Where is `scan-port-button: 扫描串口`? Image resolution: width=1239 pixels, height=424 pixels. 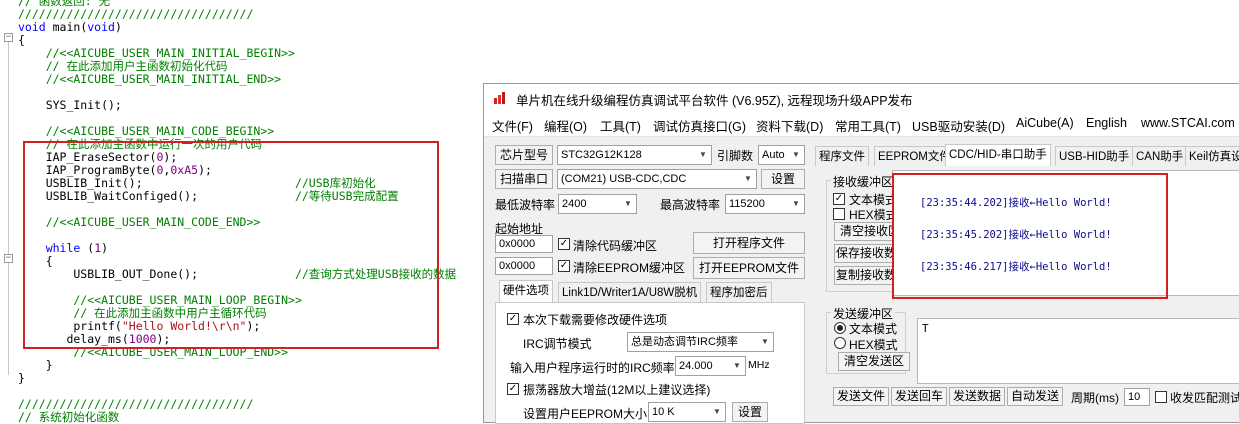 scan-port-button: 扫描串口 is located at coordinates (524, 179).